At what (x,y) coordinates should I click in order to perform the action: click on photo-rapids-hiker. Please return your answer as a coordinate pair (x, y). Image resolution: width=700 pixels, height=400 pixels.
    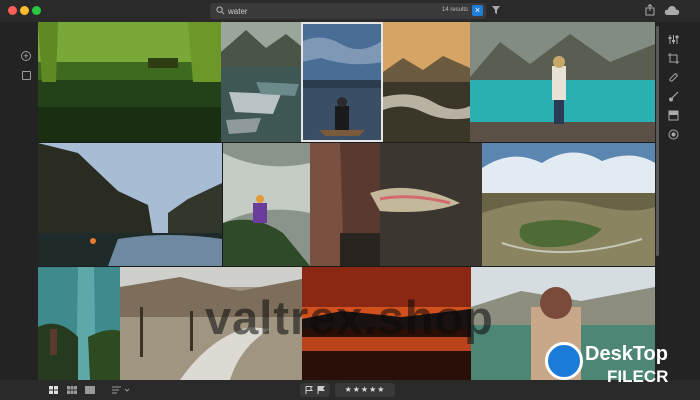
    Looking at the image, I should click on (266, 204).